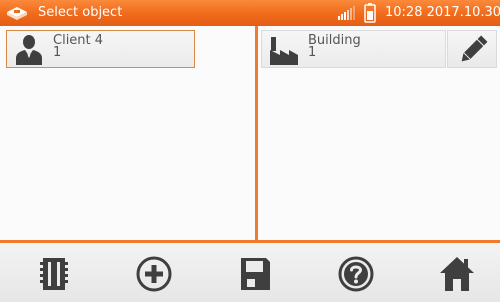  What do you see at coordinates (346, 13) in the screenshot?
I see `signal-icon` at bounding box center [346, 13].